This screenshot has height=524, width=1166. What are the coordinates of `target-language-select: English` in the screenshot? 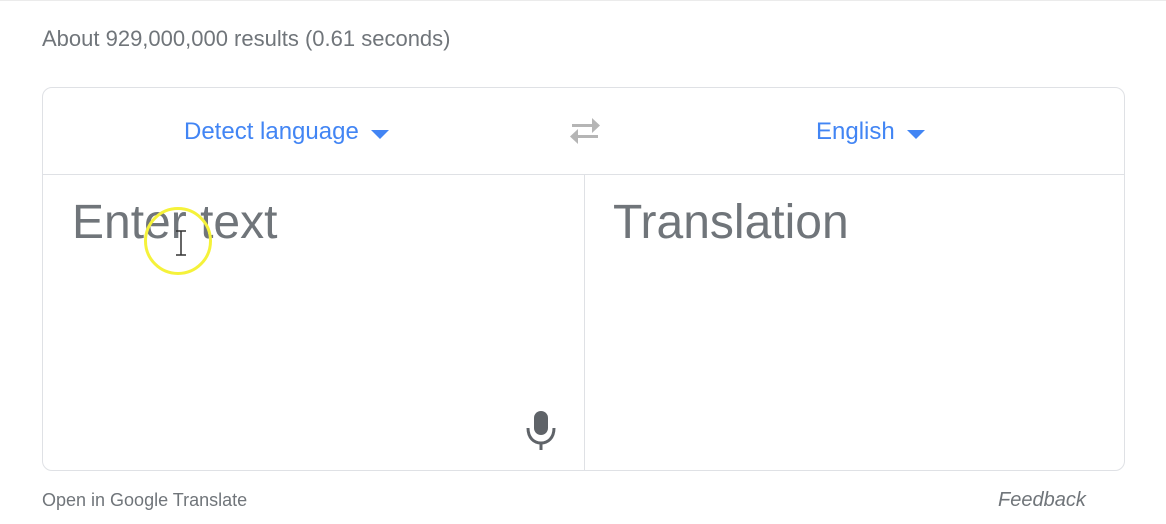 It's located at (870, 132).